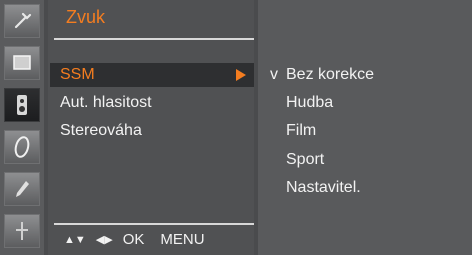 Image resolution: width=472 pixels, height=255 pixels. I want to click on submenu-option-nastavitel: Nastavitel., so click(365, 188).